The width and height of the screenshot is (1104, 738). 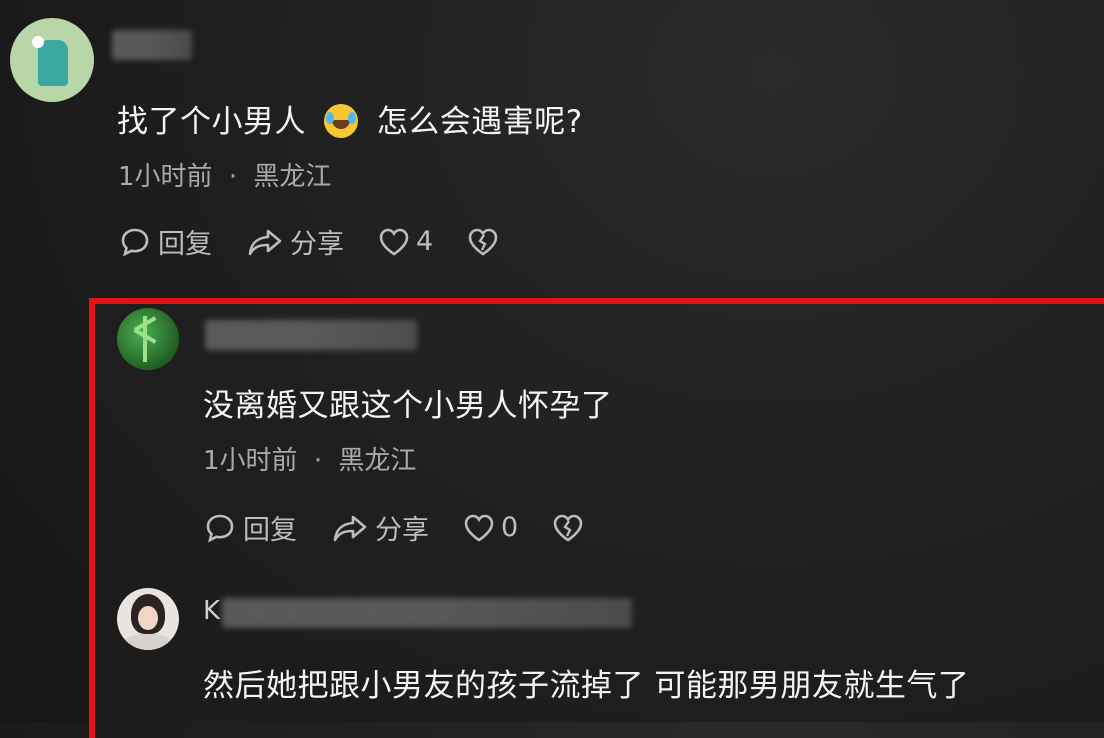 I want to click on comment-actions: 回复 分享 0, so click(x=413, y=527).